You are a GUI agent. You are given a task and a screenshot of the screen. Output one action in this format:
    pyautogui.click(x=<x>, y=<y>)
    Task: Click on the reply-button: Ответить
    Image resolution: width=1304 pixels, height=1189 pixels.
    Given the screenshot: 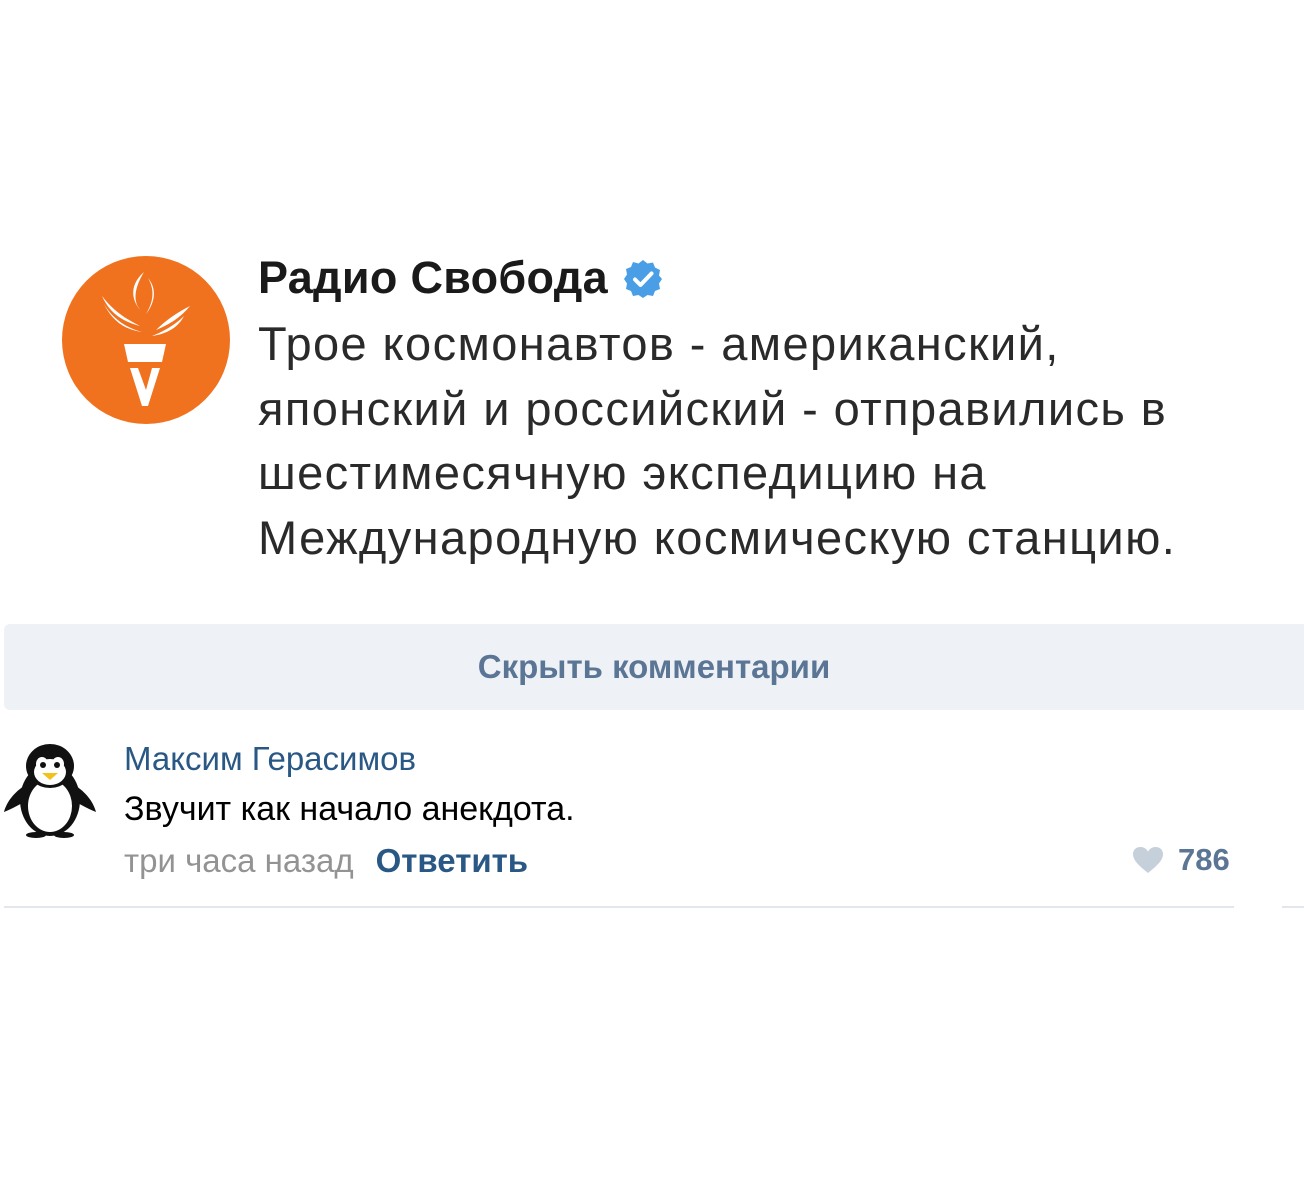 What is the action you would take?
    pyautogui.click(x=452, y=861)
    